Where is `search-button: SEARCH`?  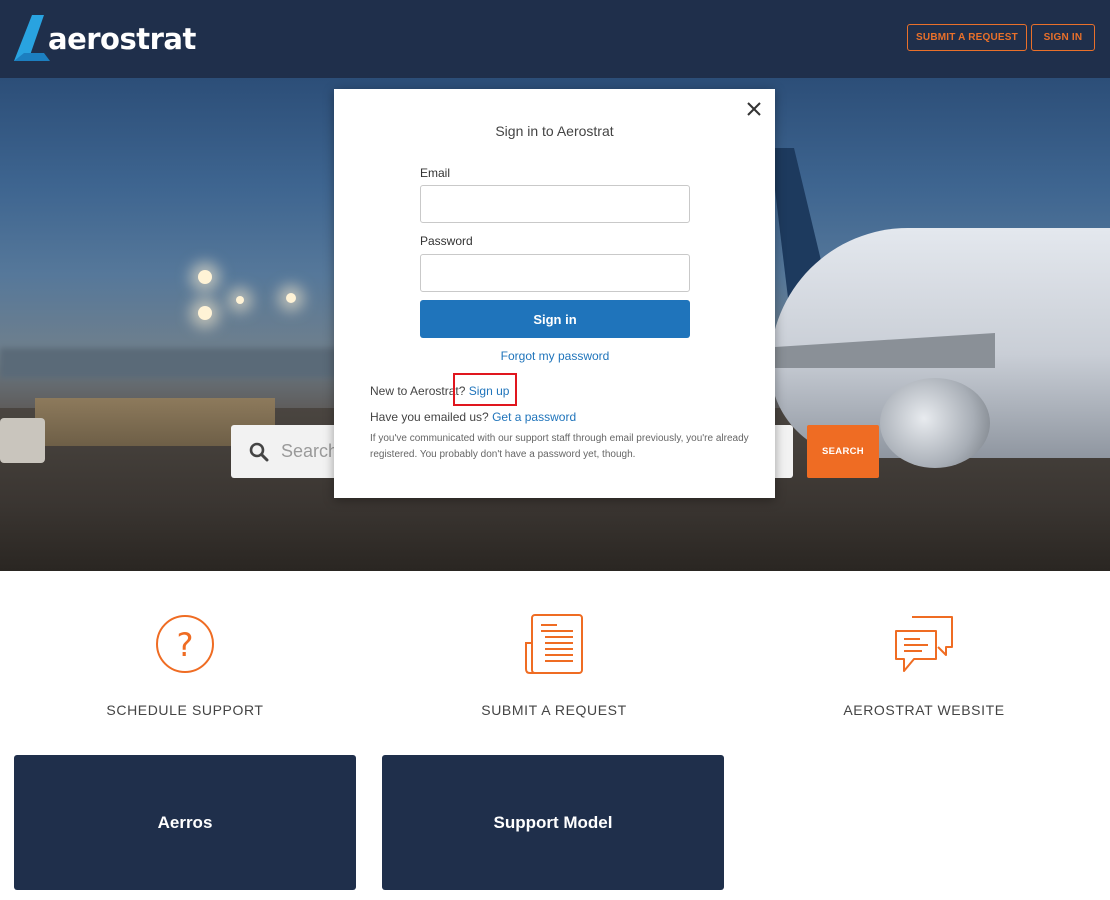
search-button: SEARCH is located at coordinates (843, 451).